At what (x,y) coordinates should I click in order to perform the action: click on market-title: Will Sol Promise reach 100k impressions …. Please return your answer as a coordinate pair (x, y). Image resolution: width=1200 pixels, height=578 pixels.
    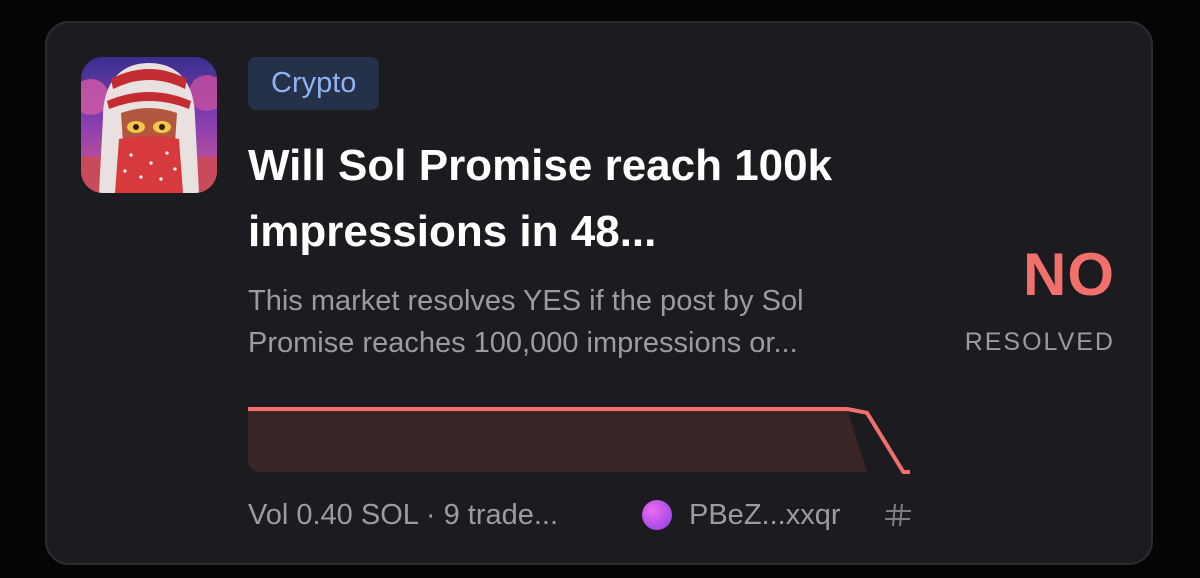
    Looking at the image, I should click on (568, 199).